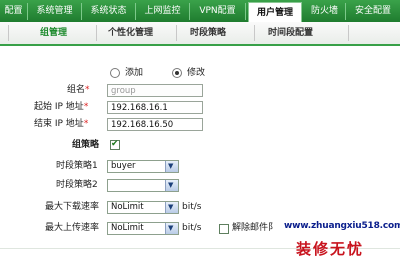  What do you see at coordinates (155, 107) in the screenshot?
I see `start-ip-field: 192.168.16.1` at bounding box center [155, 107].